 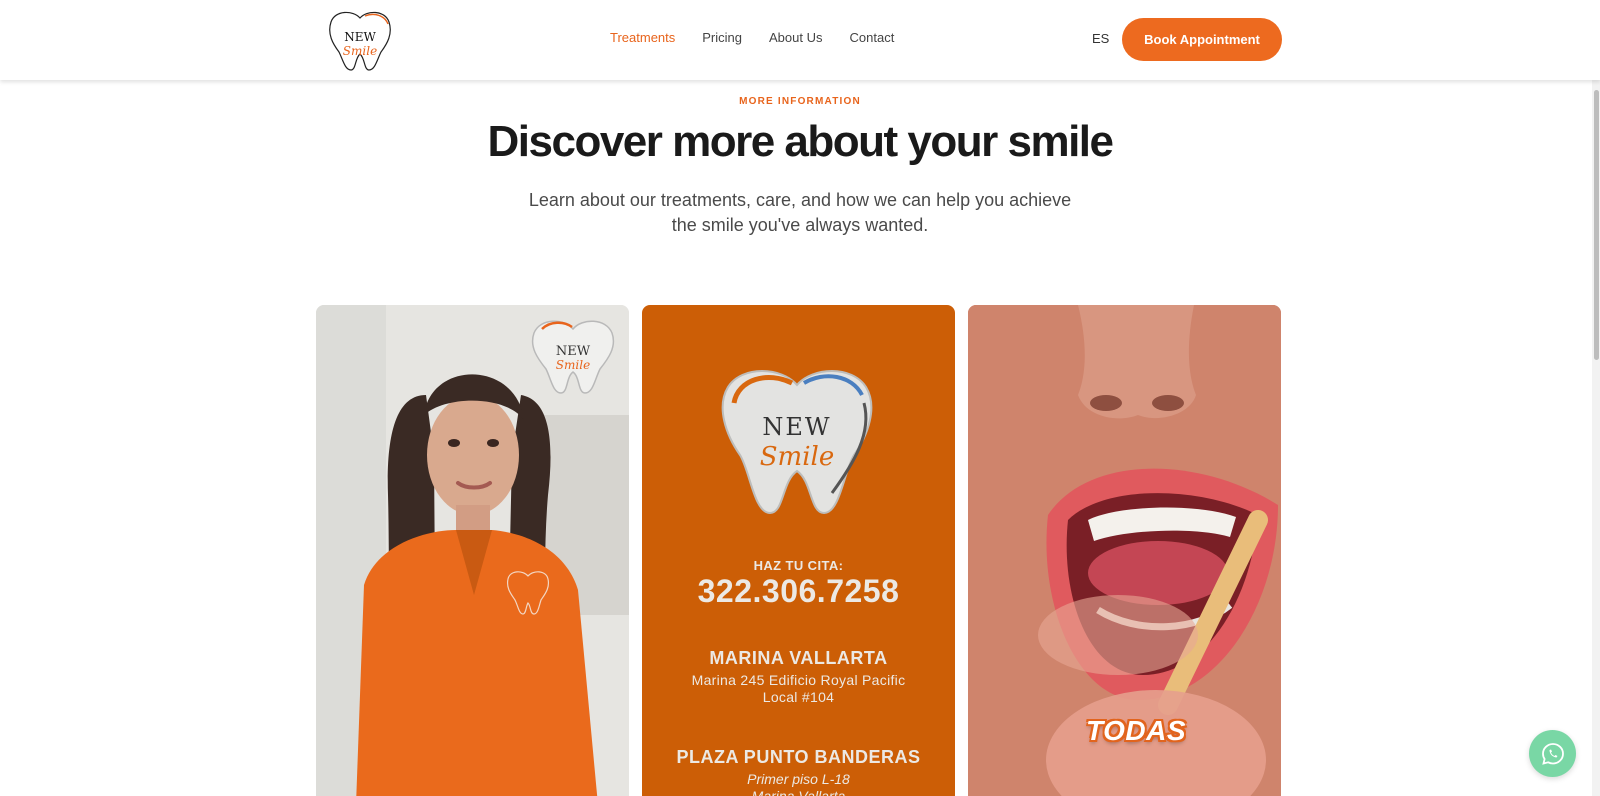 I want to click on location2-address-line1: Primer piso L-18, so click(x=798, y=779).